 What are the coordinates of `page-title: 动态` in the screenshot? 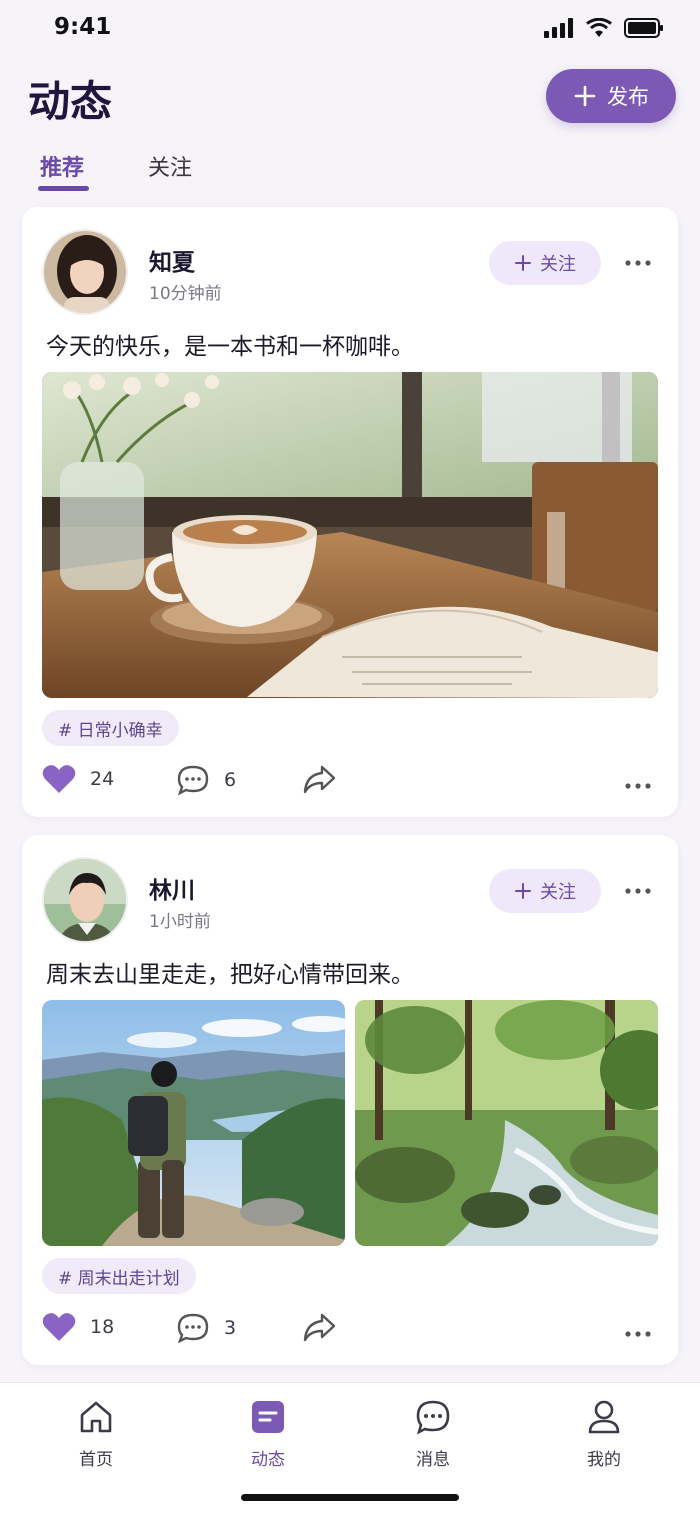 It's located at (70, 101).